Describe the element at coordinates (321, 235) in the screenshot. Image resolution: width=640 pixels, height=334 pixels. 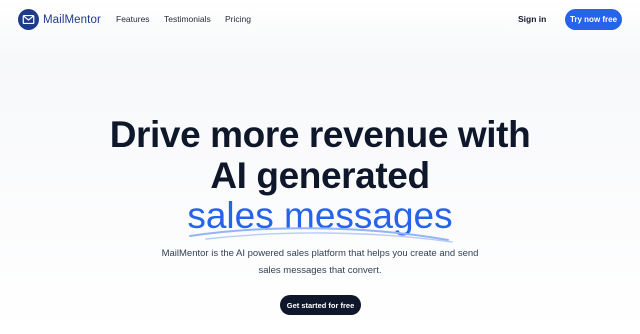
I see `highlight-underline-swoosh` at that location.